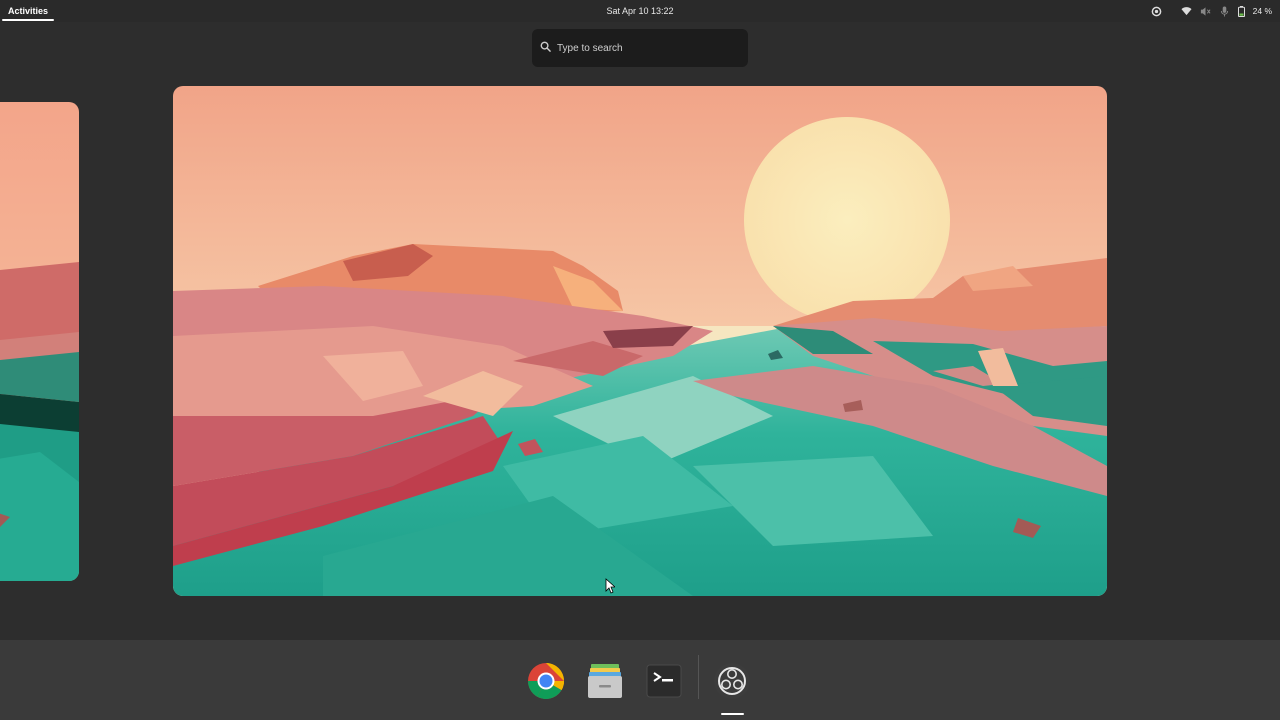 This screenshot has height=720, width=1280. I want to click on battery-percentage: 24 %, so click(1262, 11).